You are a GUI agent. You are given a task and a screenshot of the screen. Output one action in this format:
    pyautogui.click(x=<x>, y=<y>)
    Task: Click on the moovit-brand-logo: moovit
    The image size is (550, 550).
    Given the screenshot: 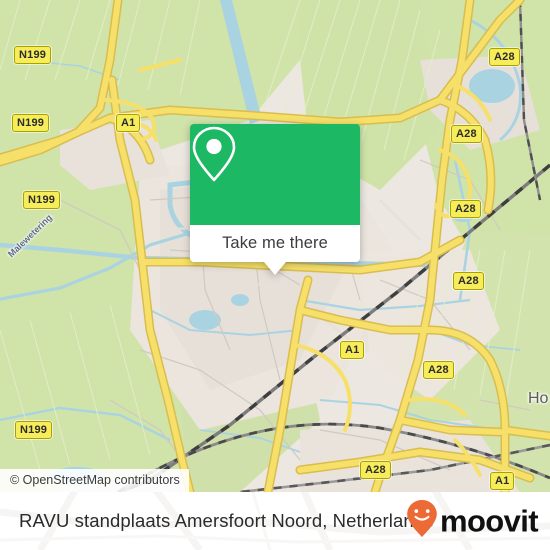 What is the action you would take?
    pyautogui.click(x=472, y=521)
    